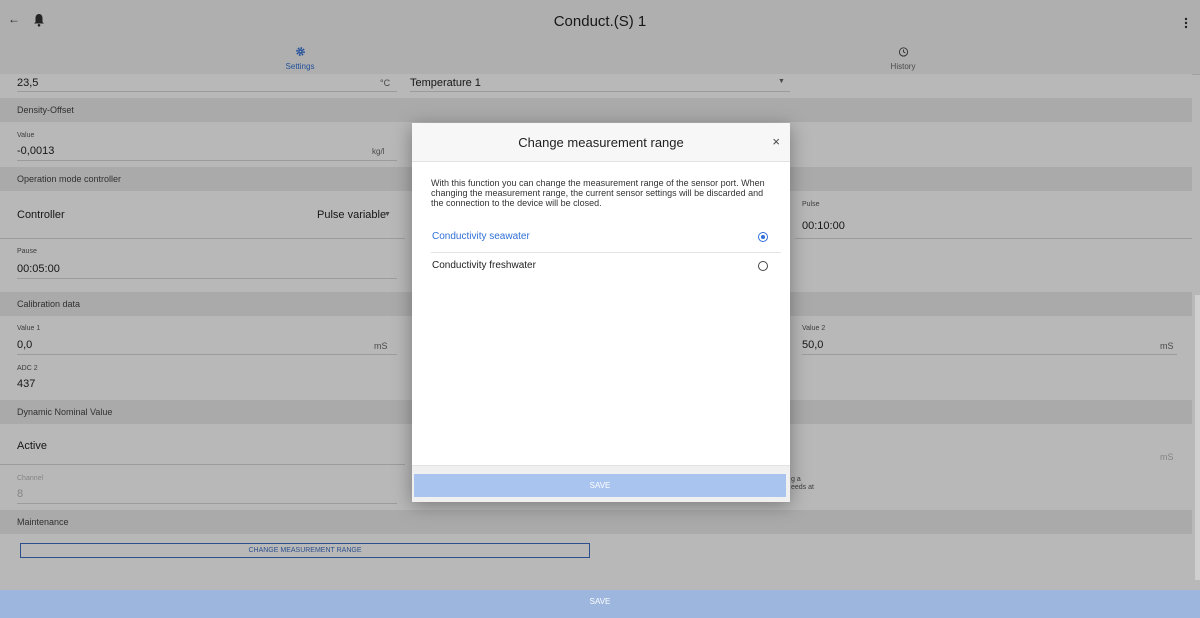 The height and width of the screenshot is (618, 1200). What do you see at coordinates (606, 238) in the screenshot?
I see `option-seawater: Conductivity seawater` at bounding box center [606, 238].